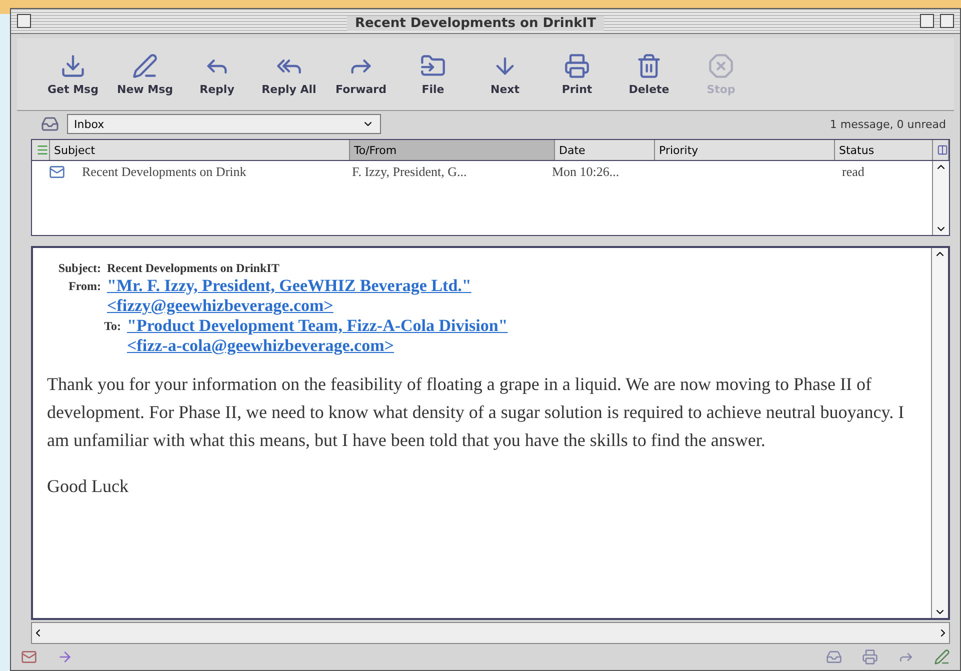  I want to click on subject-text: Recent Developments on DrinkIT, so click(193, 268).